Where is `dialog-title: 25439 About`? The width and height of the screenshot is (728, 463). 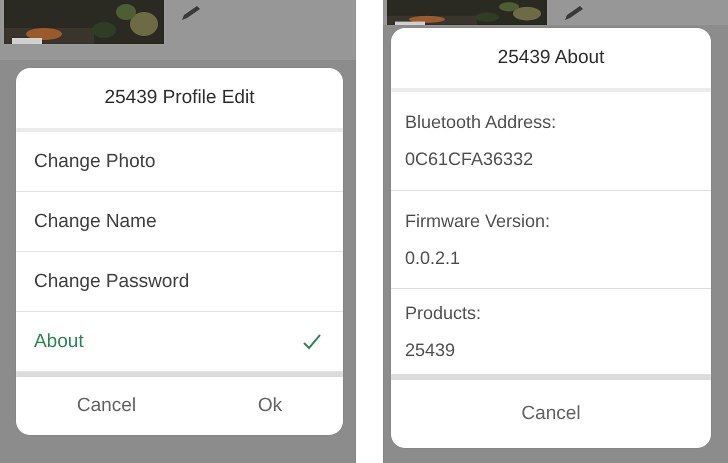 dialog-title: 25439 About is located at coordinates (551, 60).